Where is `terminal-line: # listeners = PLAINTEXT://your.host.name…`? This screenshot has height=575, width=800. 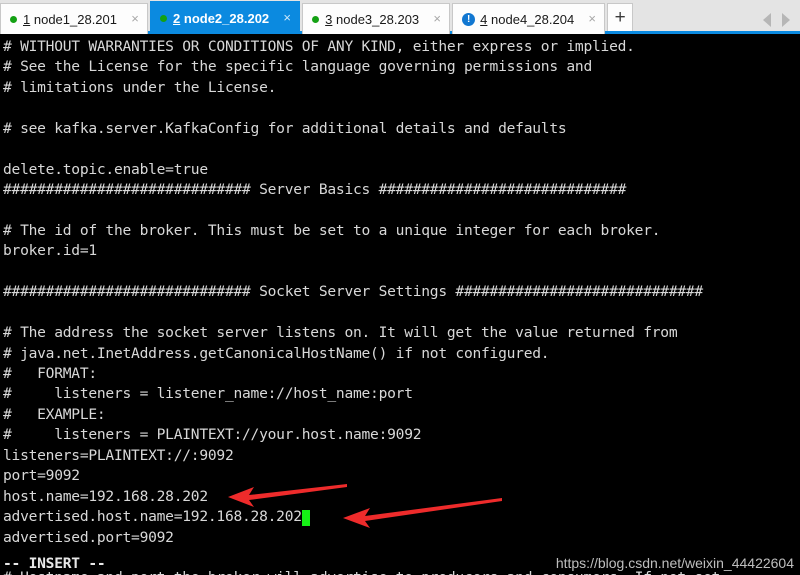
terminal-line: # listeners = PLAINTEXT://your.host.name… is located at coordinates (212, 435).